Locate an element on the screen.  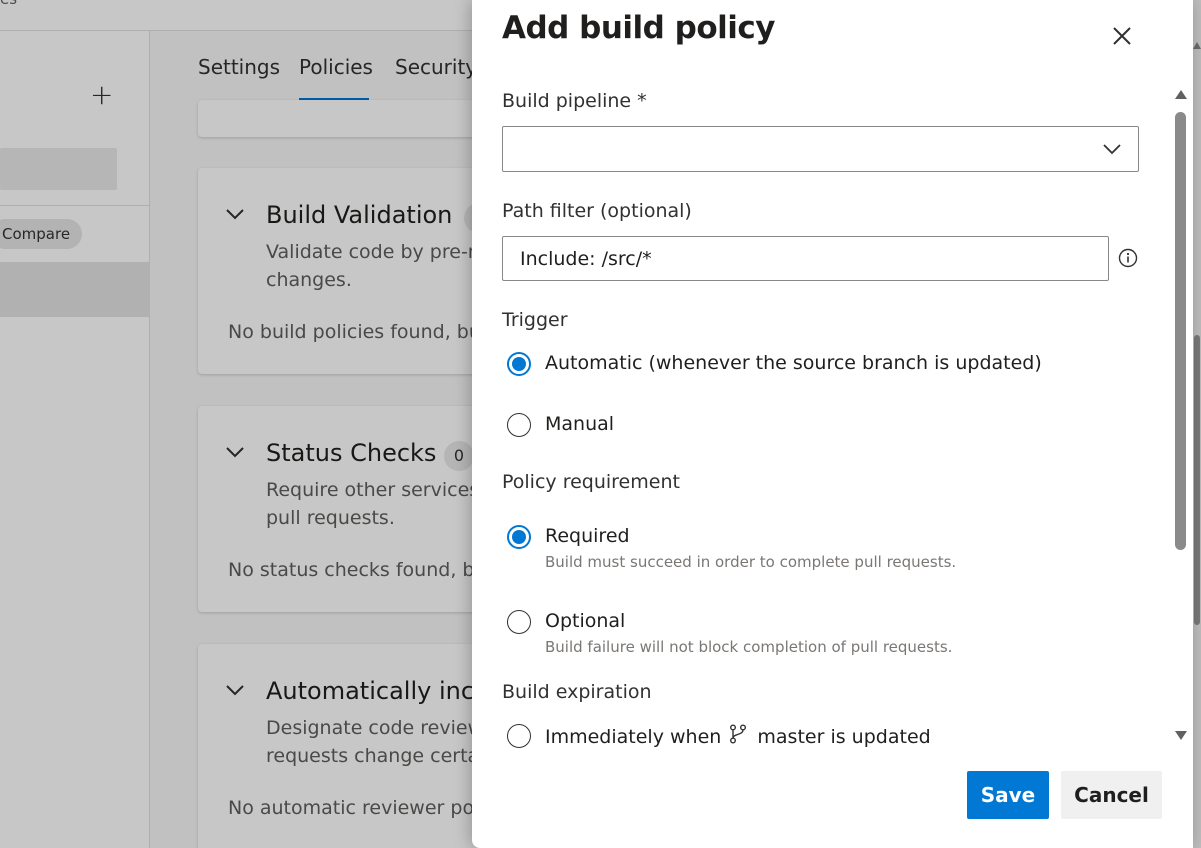
branch-icon is located at coordinates (738, 734).